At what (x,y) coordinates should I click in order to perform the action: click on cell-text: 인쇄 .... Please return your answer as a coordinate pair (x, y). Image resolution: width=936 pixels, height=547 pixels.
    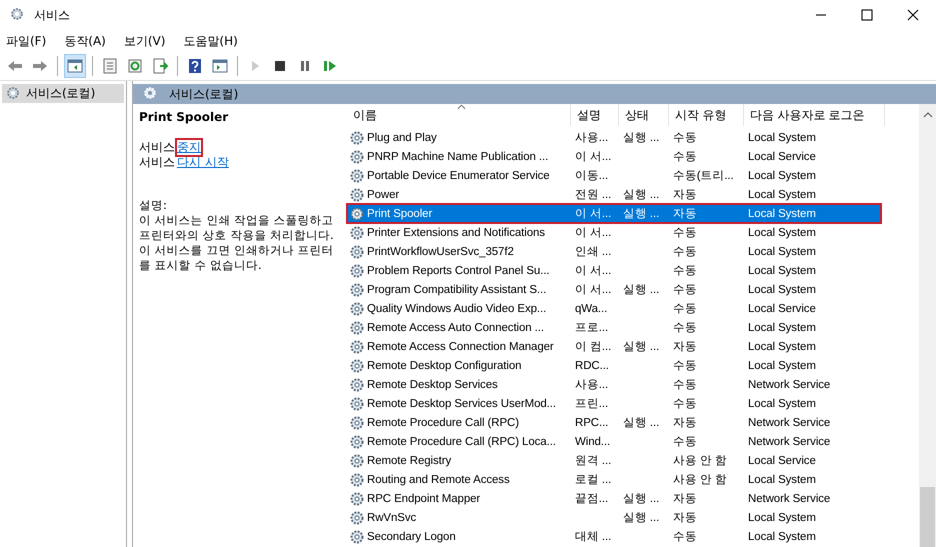
    Looking at the image, I should click on (593, 252).